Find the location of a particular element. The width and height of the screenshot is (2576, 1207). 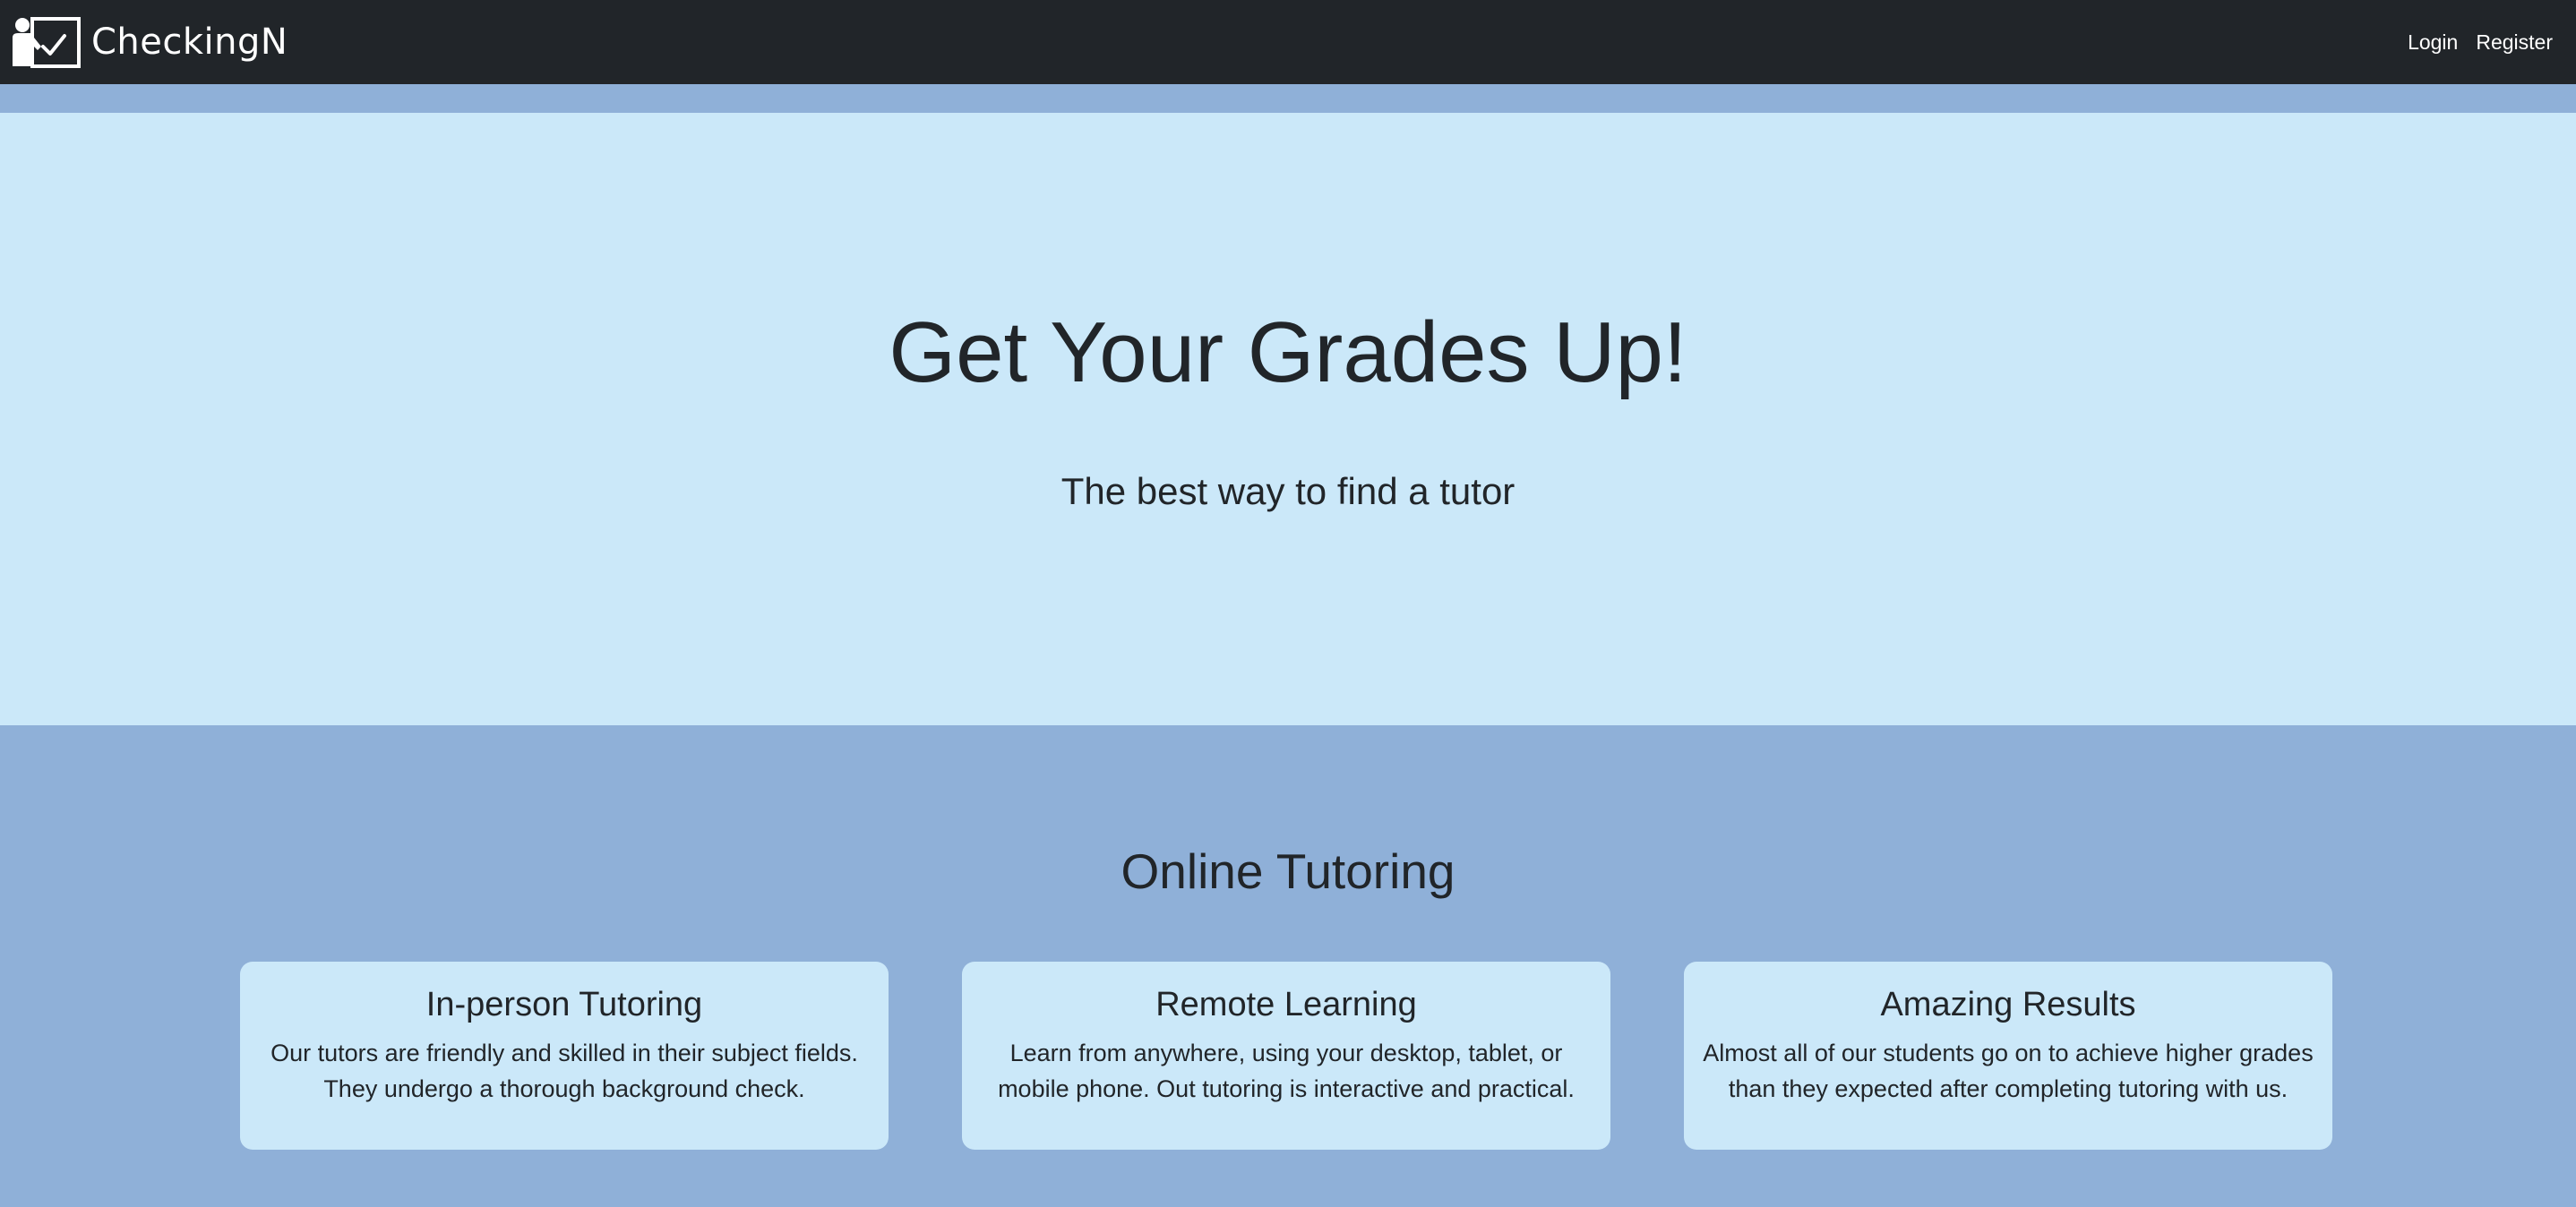

card-title: Amazing Results is located at coordinates (2008, 1004).